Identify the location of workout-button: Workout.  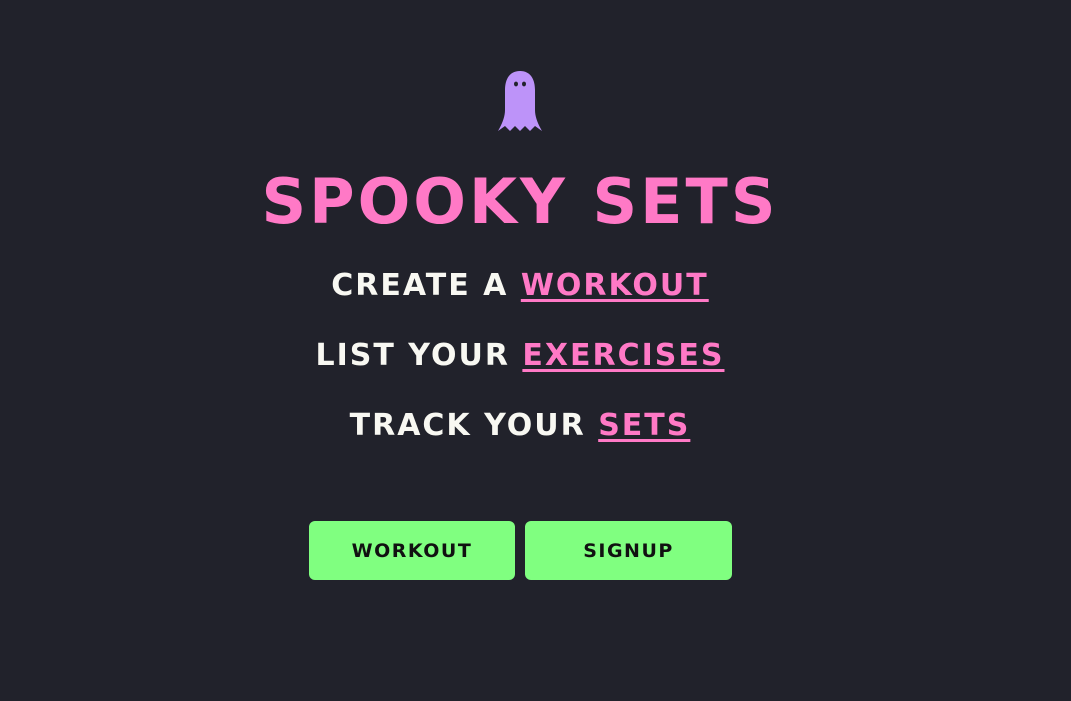
(412, 550).